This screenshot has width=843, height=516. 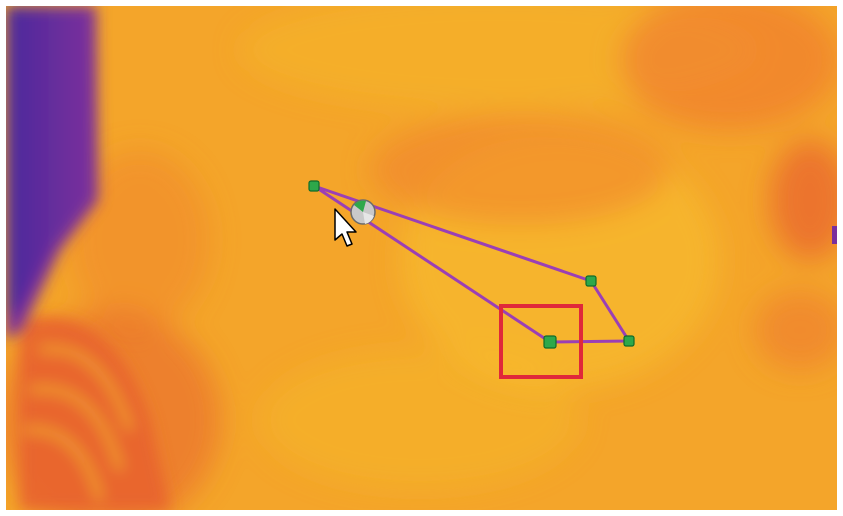 I want to click on orange-patch-right, so click(x=796, y=330).